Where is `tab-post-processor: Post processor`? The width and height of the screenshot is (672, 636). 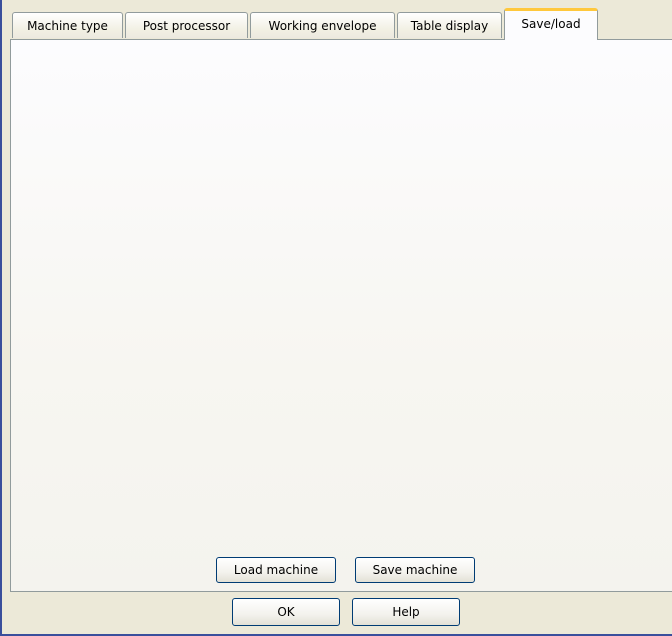
tab-post-processor: Post processor is located at coordinates (186, 25).